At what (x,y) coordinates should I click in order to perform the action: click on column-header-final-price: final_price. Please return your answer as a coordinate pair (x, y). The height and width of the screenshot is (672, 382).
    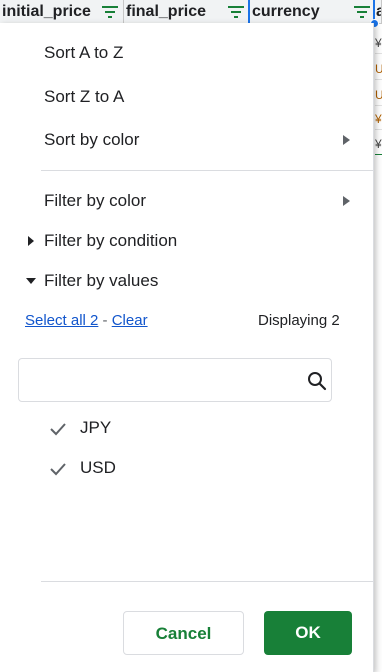
    Looking at the image, I should click on (187, 11).